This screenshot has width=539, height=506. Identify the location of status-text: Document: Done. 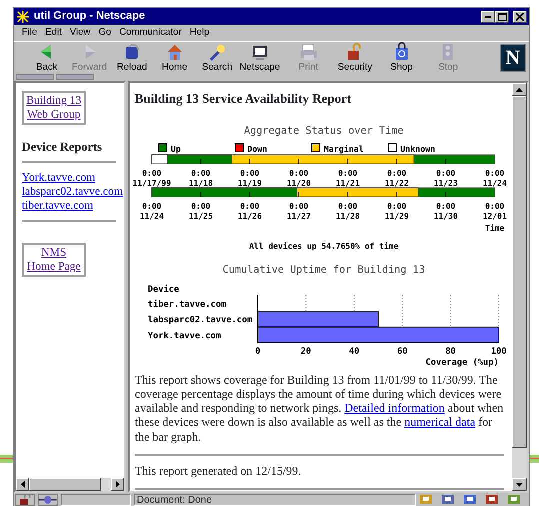
(275, 500).